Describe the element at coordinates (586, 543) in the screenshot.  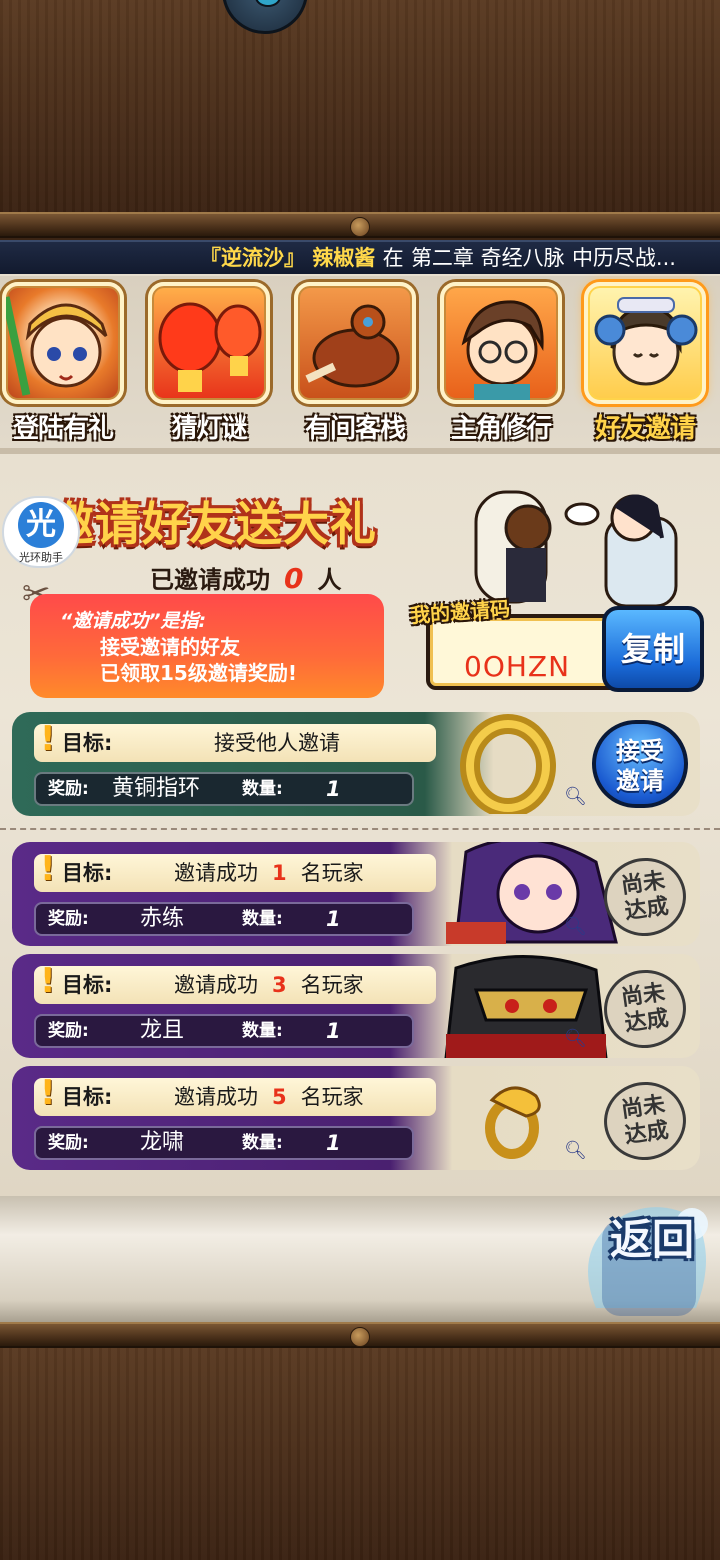
I see `characters-illustration-icon` at that location.